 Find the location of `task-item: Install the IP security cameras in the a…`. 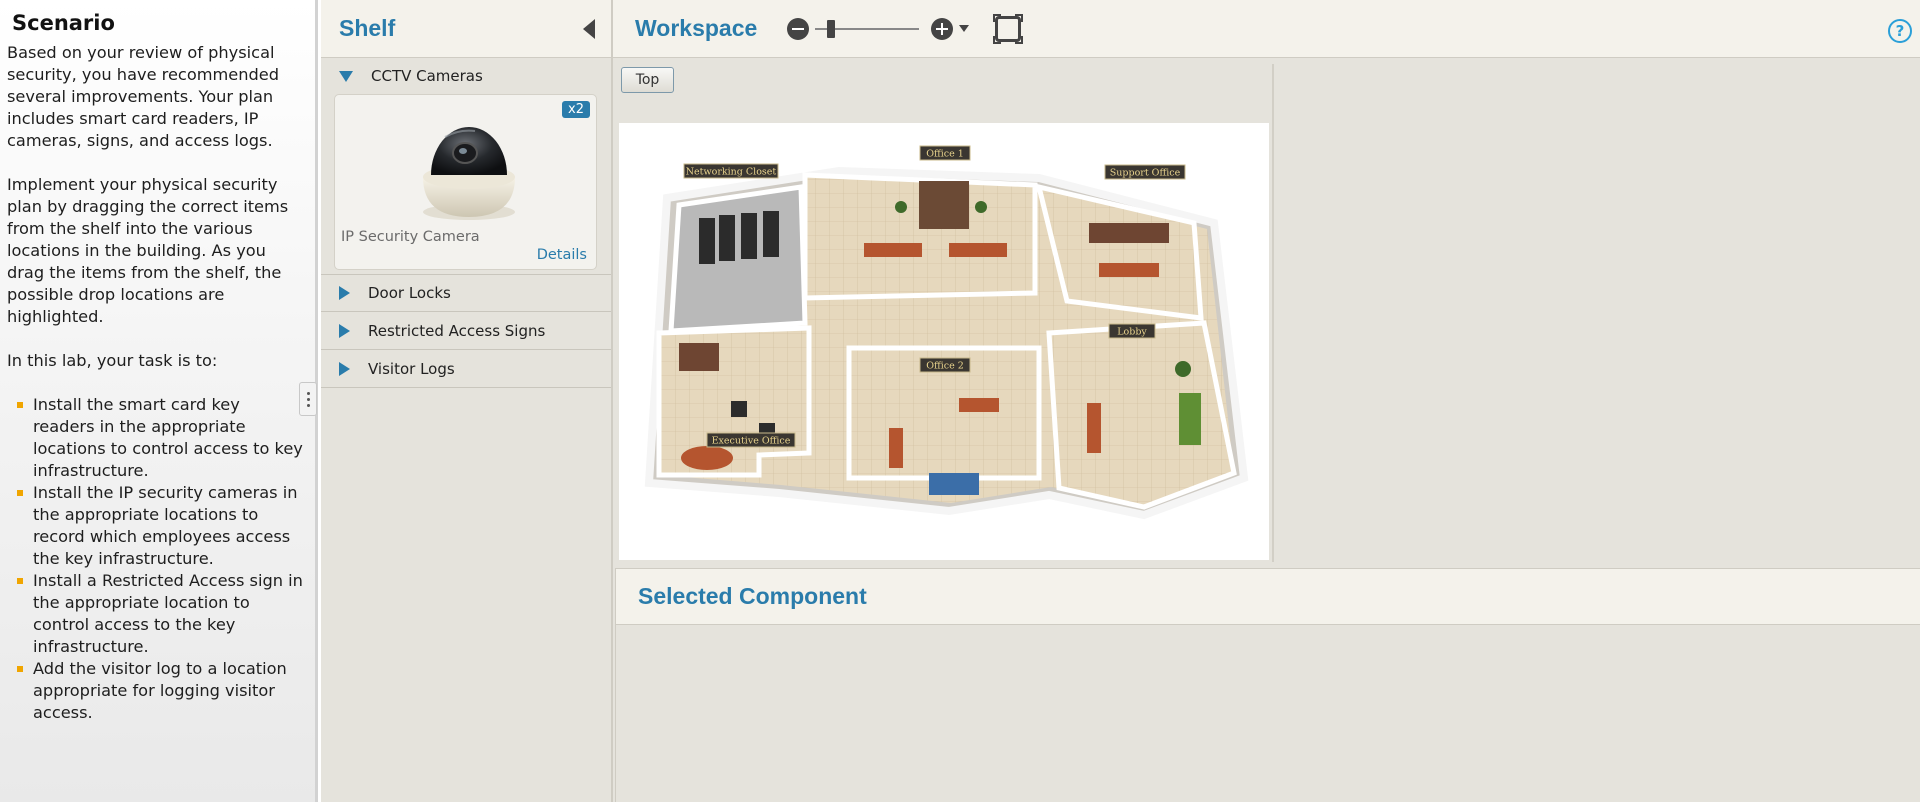

task-item: Install the IP security cameras in the a… is located at coordinates (160, 526).